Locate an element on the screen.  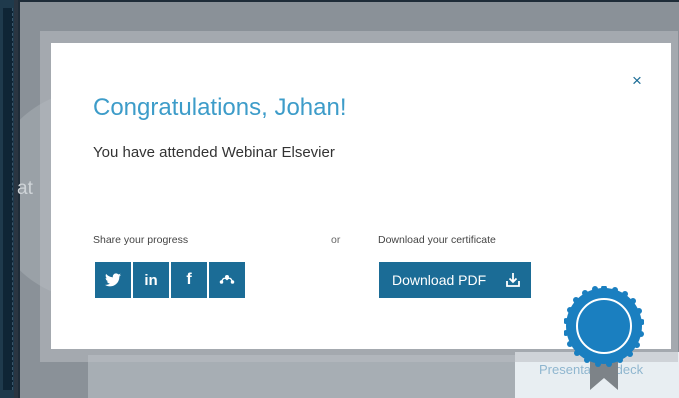
background-text-fragment: at is located at coordinates (25, 188).